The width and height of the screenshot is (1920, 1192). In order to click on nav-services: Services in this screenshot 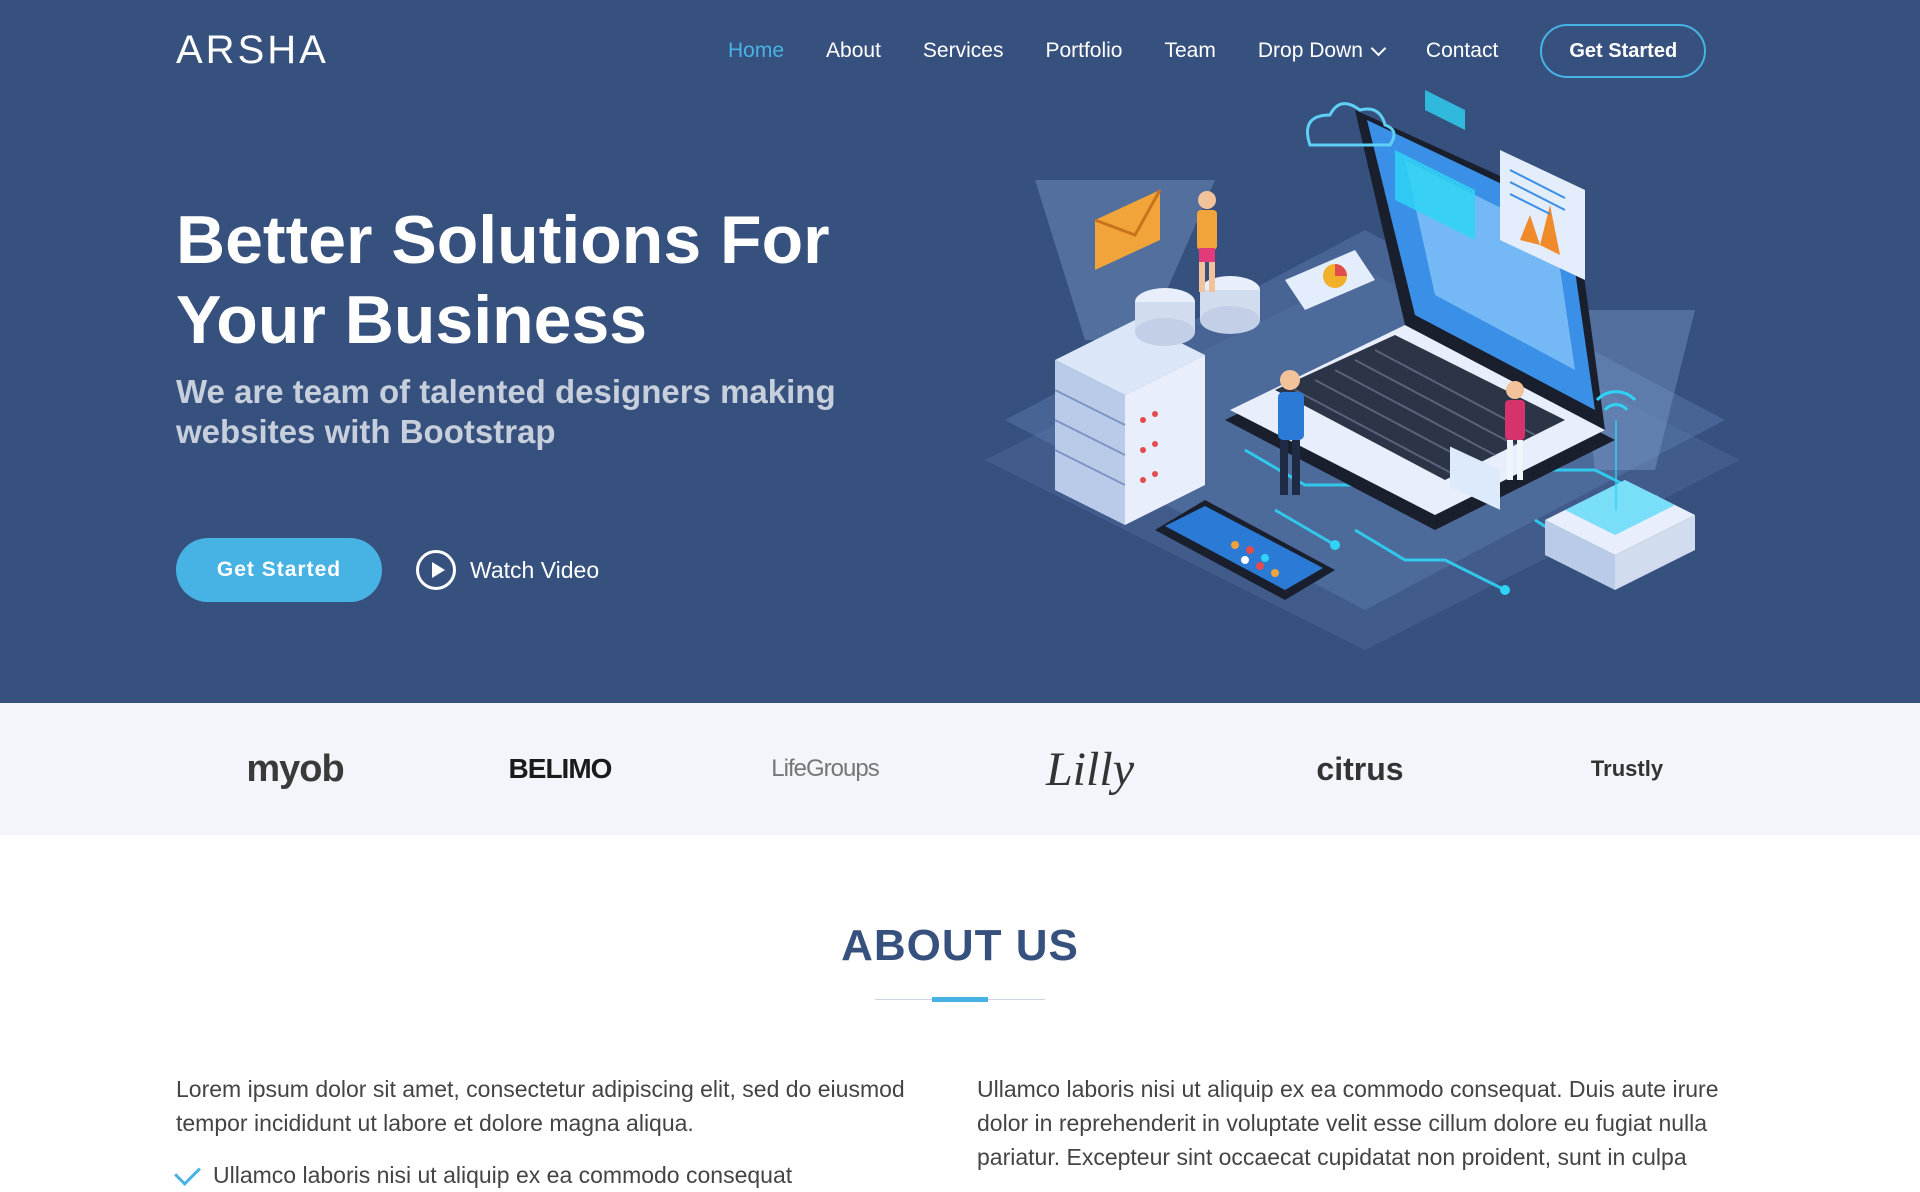, I will do `click(963, 51)`.